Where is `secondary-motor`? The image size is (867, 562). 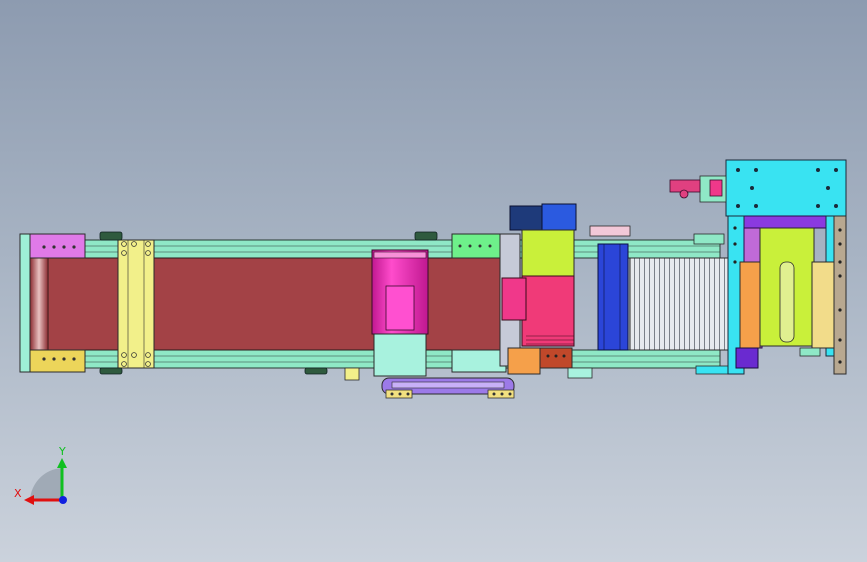 secondary-motor is located at coordinates (548, 311).